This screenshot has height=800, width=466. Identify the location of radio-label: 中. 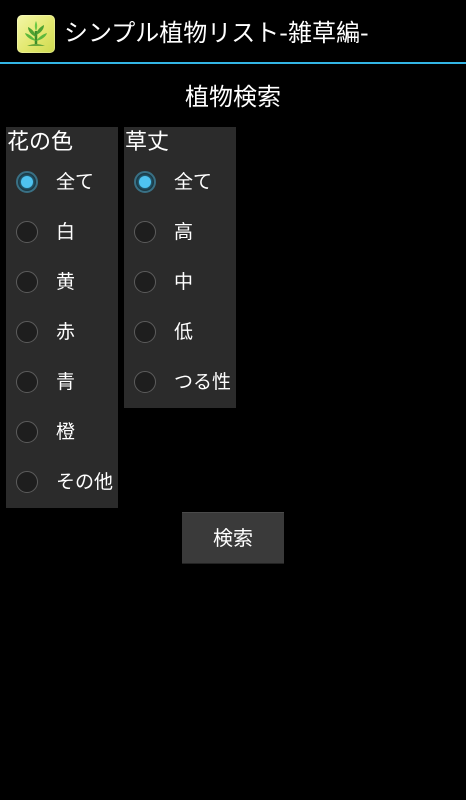
(184, 282).